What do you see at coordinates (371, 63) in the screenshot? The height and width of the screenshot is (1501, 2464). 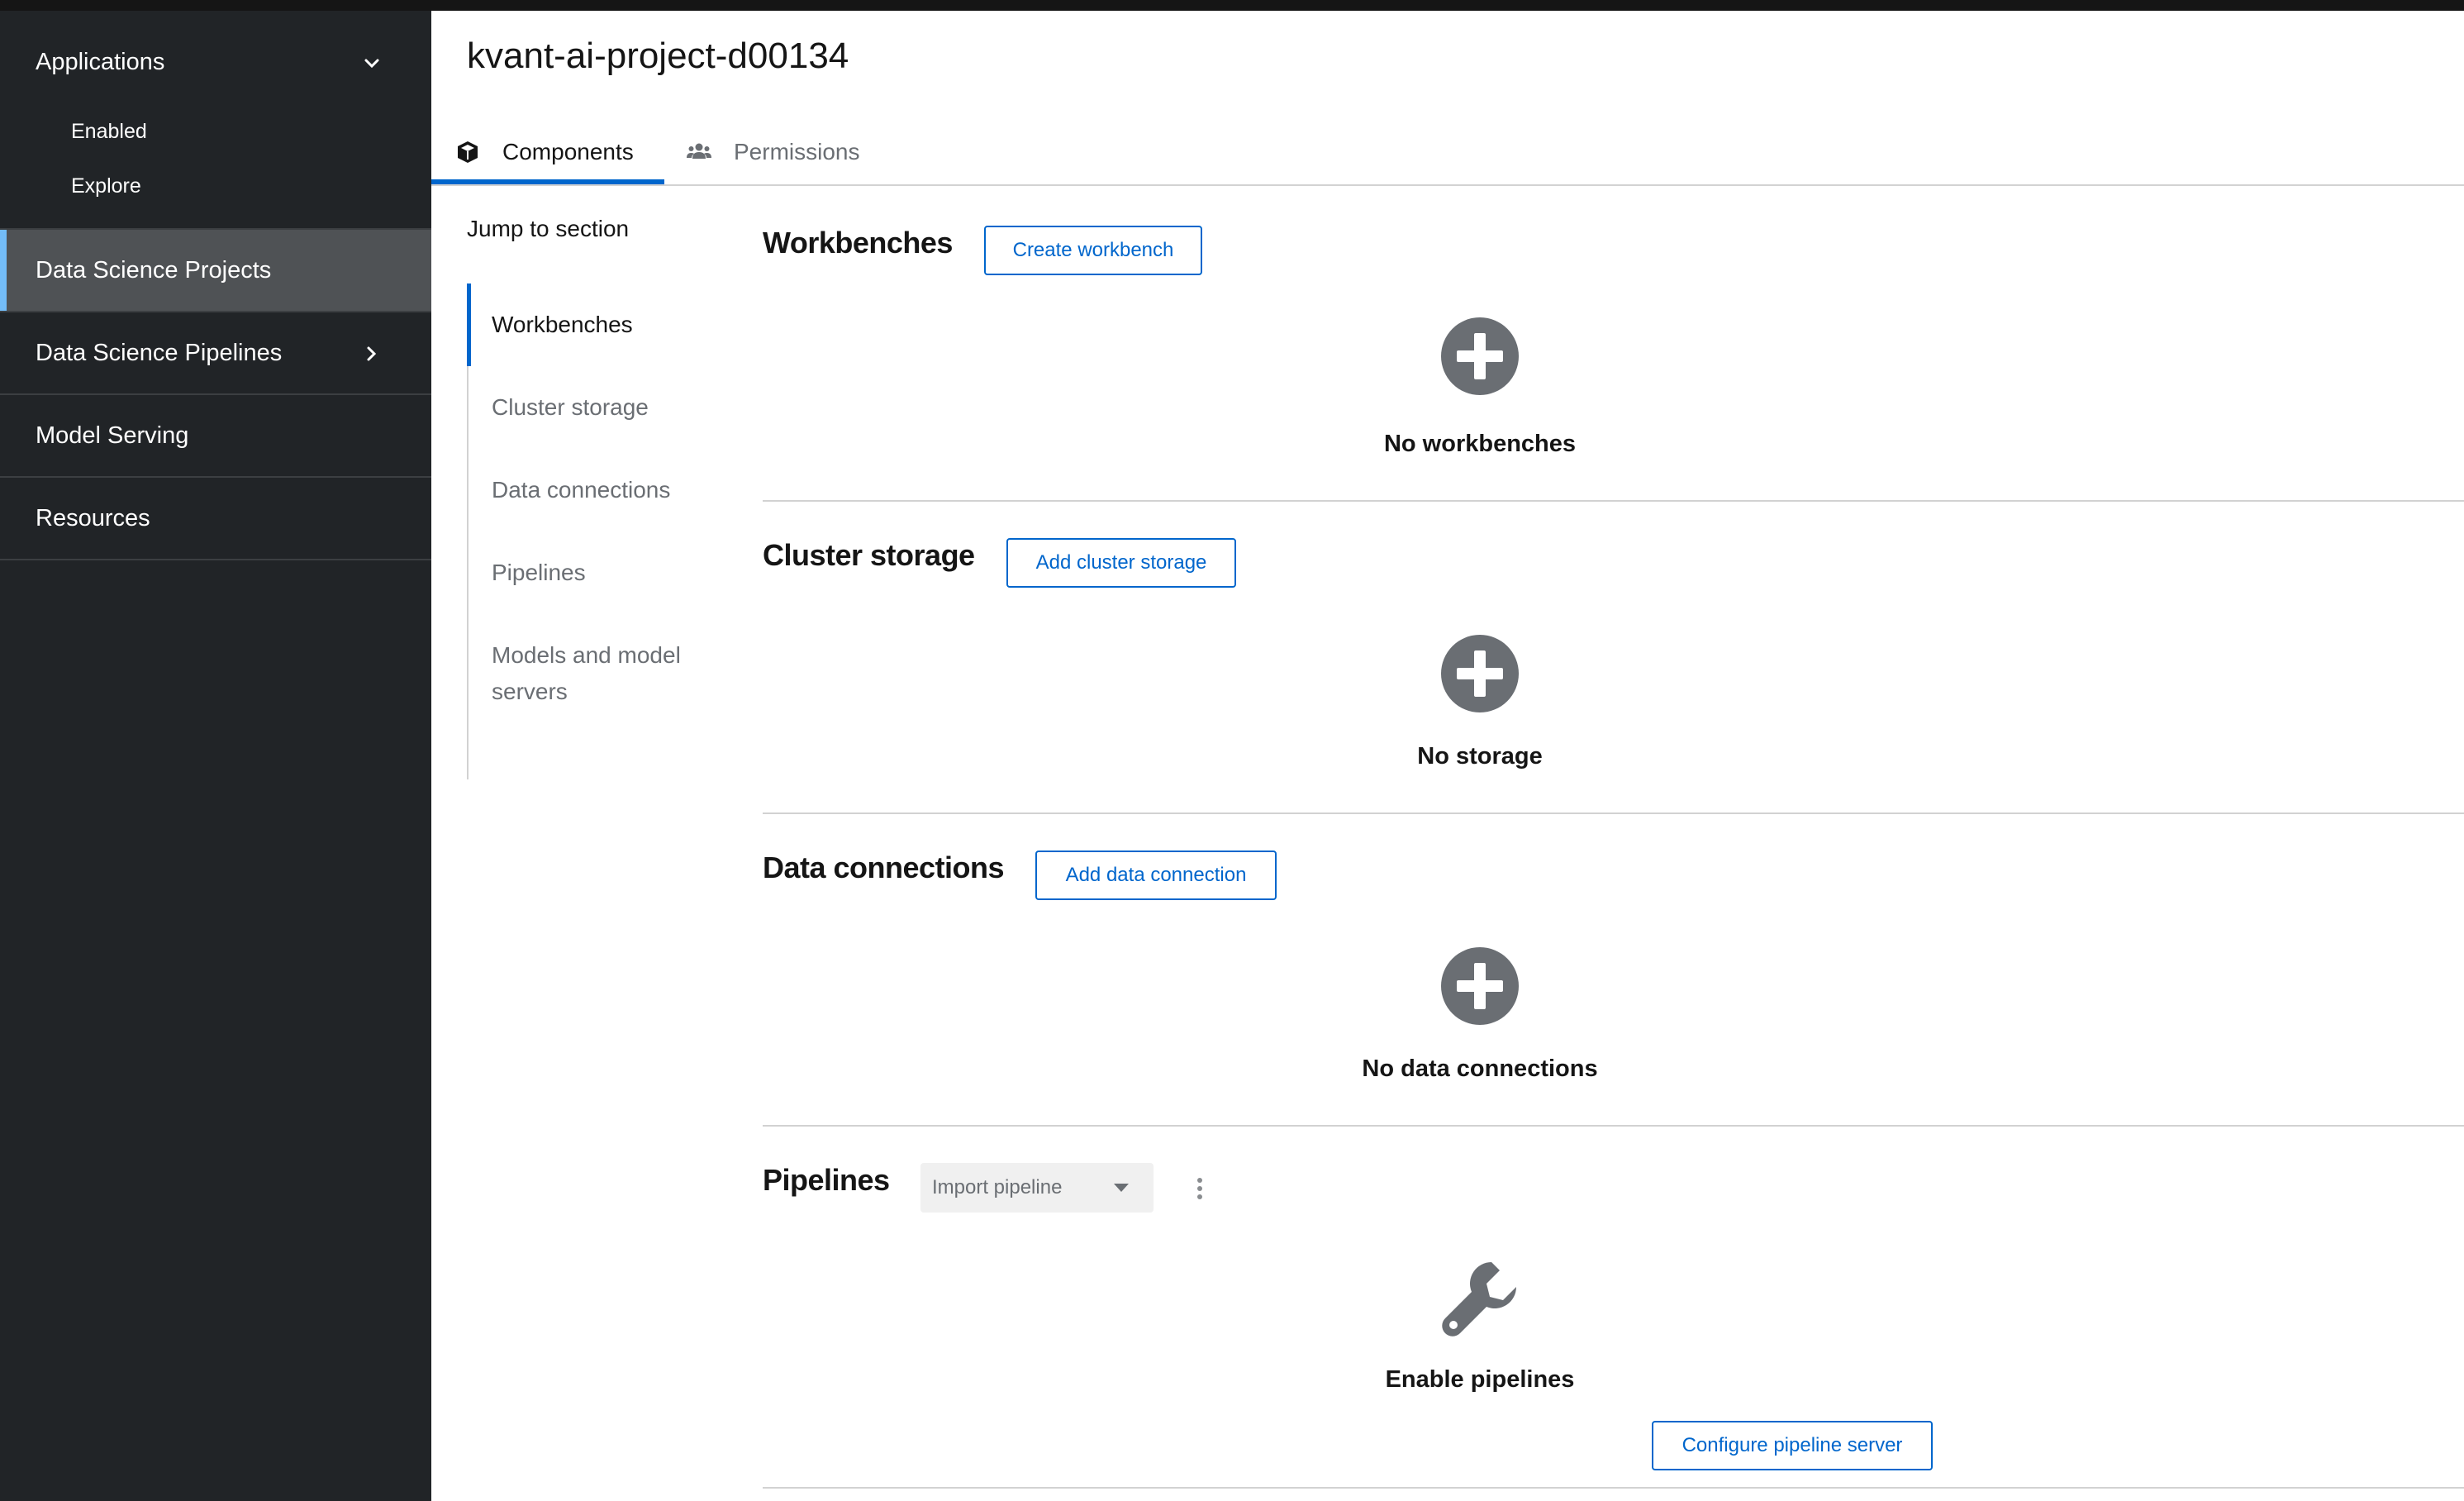 I see `chevron-down-icon` at bounding box center [371, 63].